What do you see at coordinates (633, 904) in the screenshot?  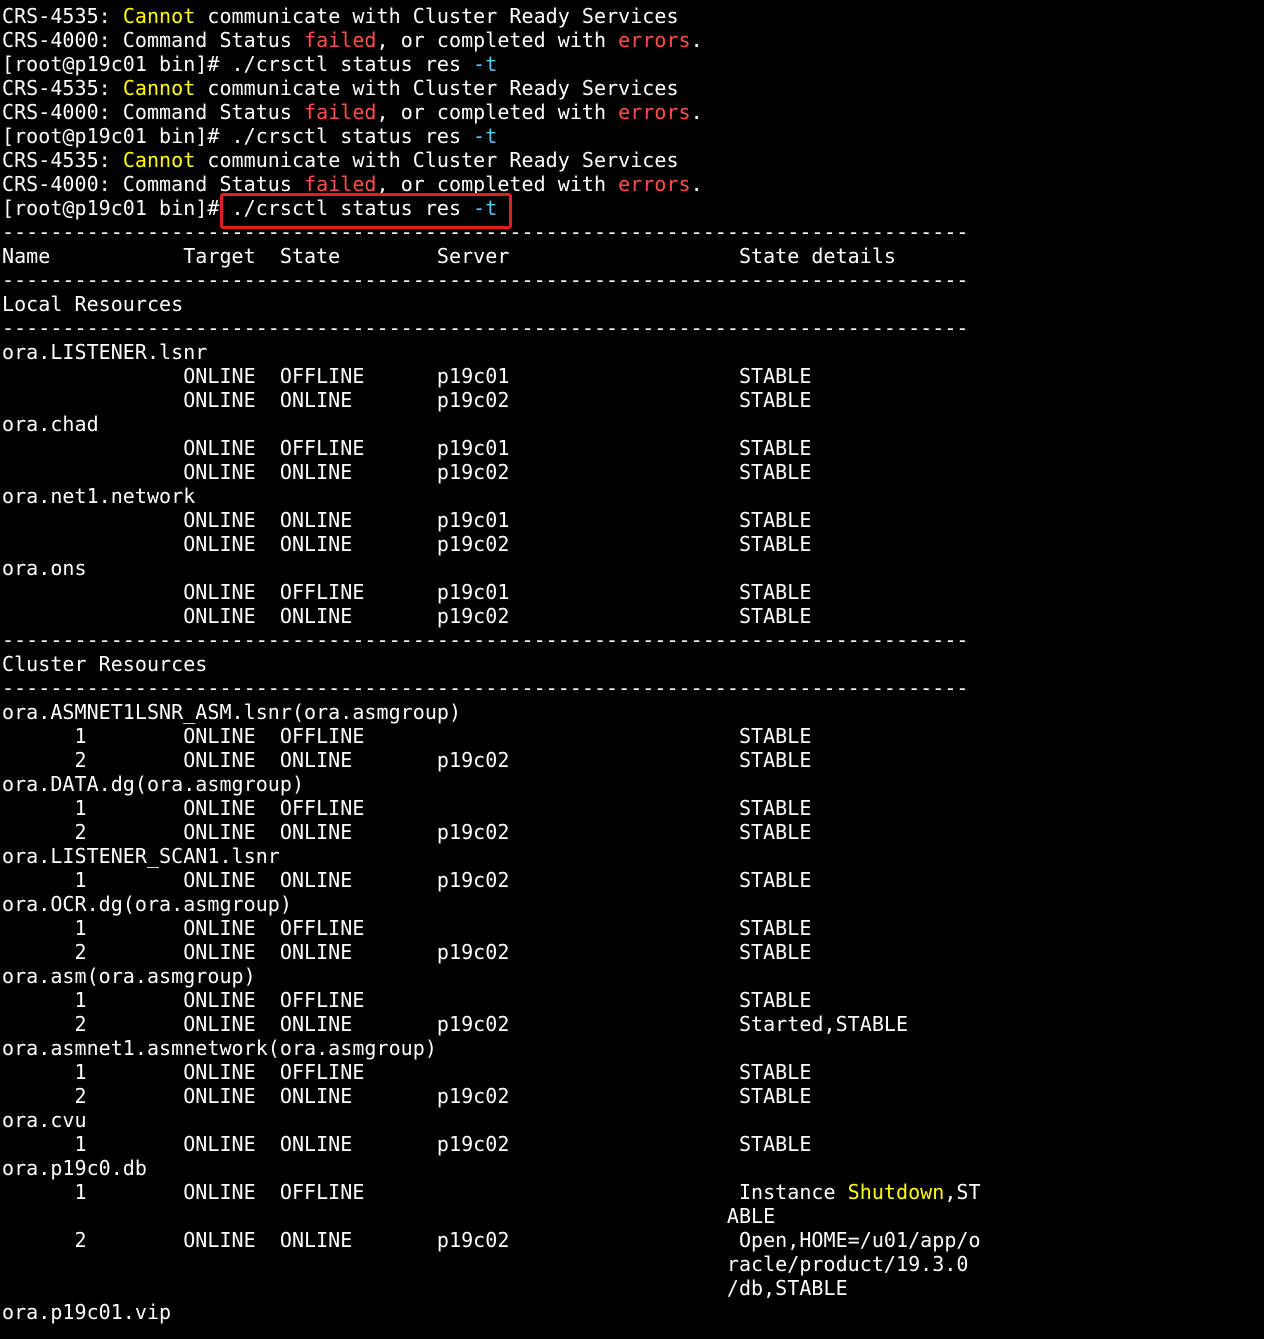 I see `terminal-line: ora.OCR.dg(ora.asmgroup)` at bounding box center [633, 904].